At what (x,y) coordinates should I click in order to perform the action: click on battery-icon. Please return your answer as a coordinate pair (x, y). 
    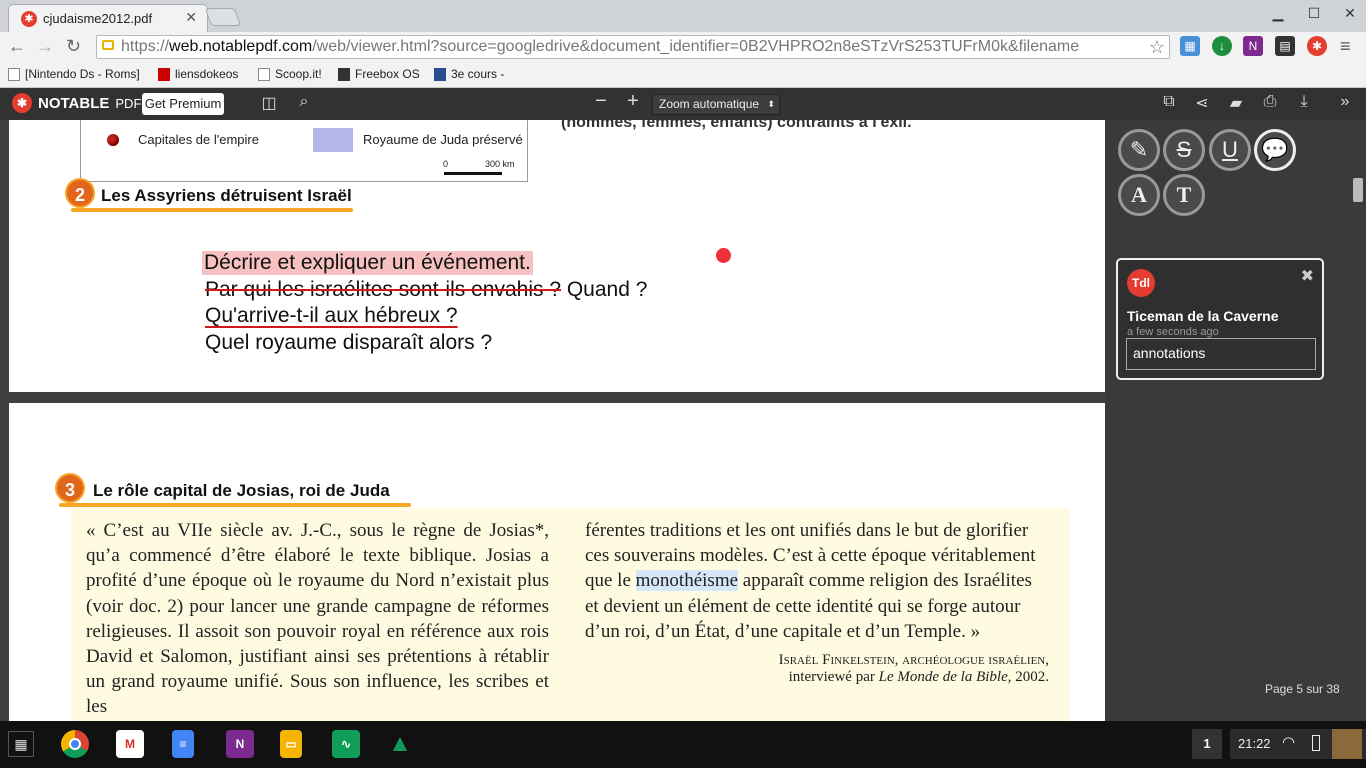
    Looking at the image, I should click on (1316, 743).